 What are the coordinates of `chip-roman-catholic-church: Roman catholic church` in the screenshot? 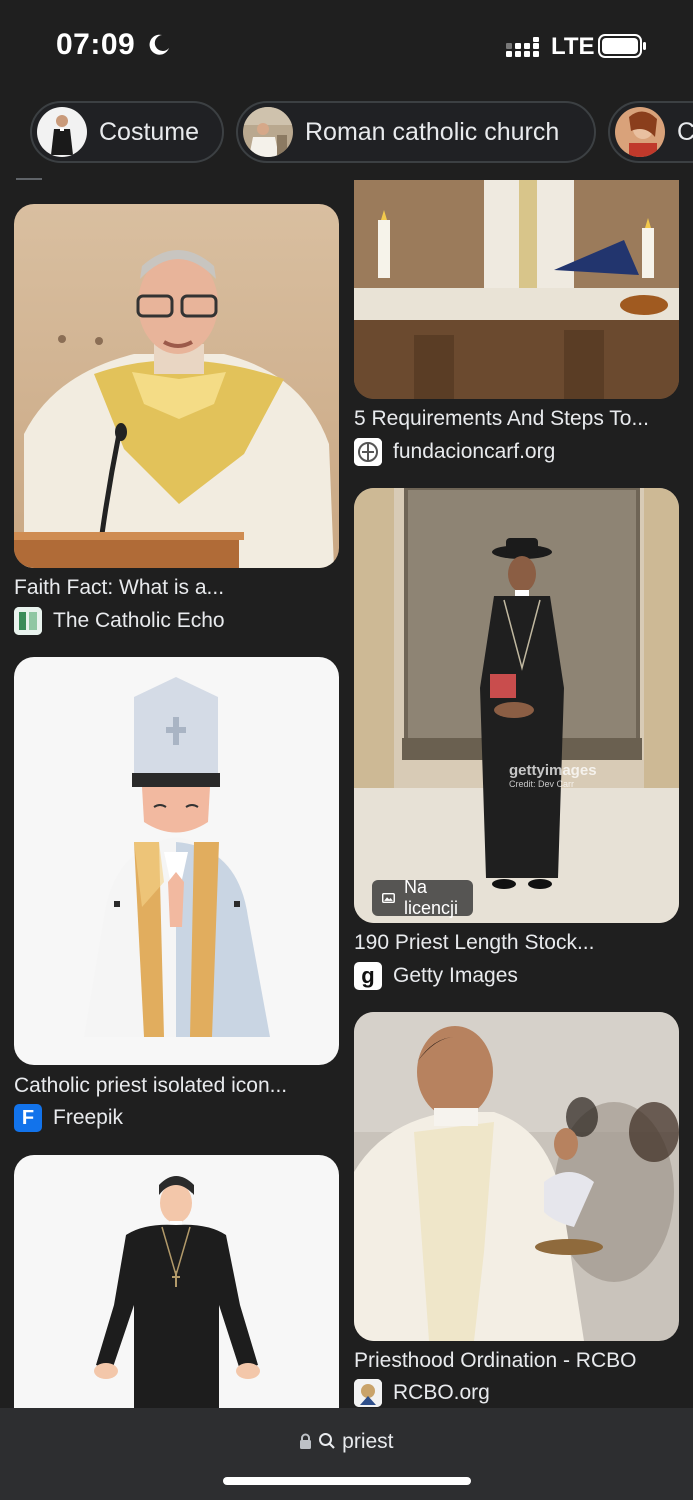 It's located at (416, 132).